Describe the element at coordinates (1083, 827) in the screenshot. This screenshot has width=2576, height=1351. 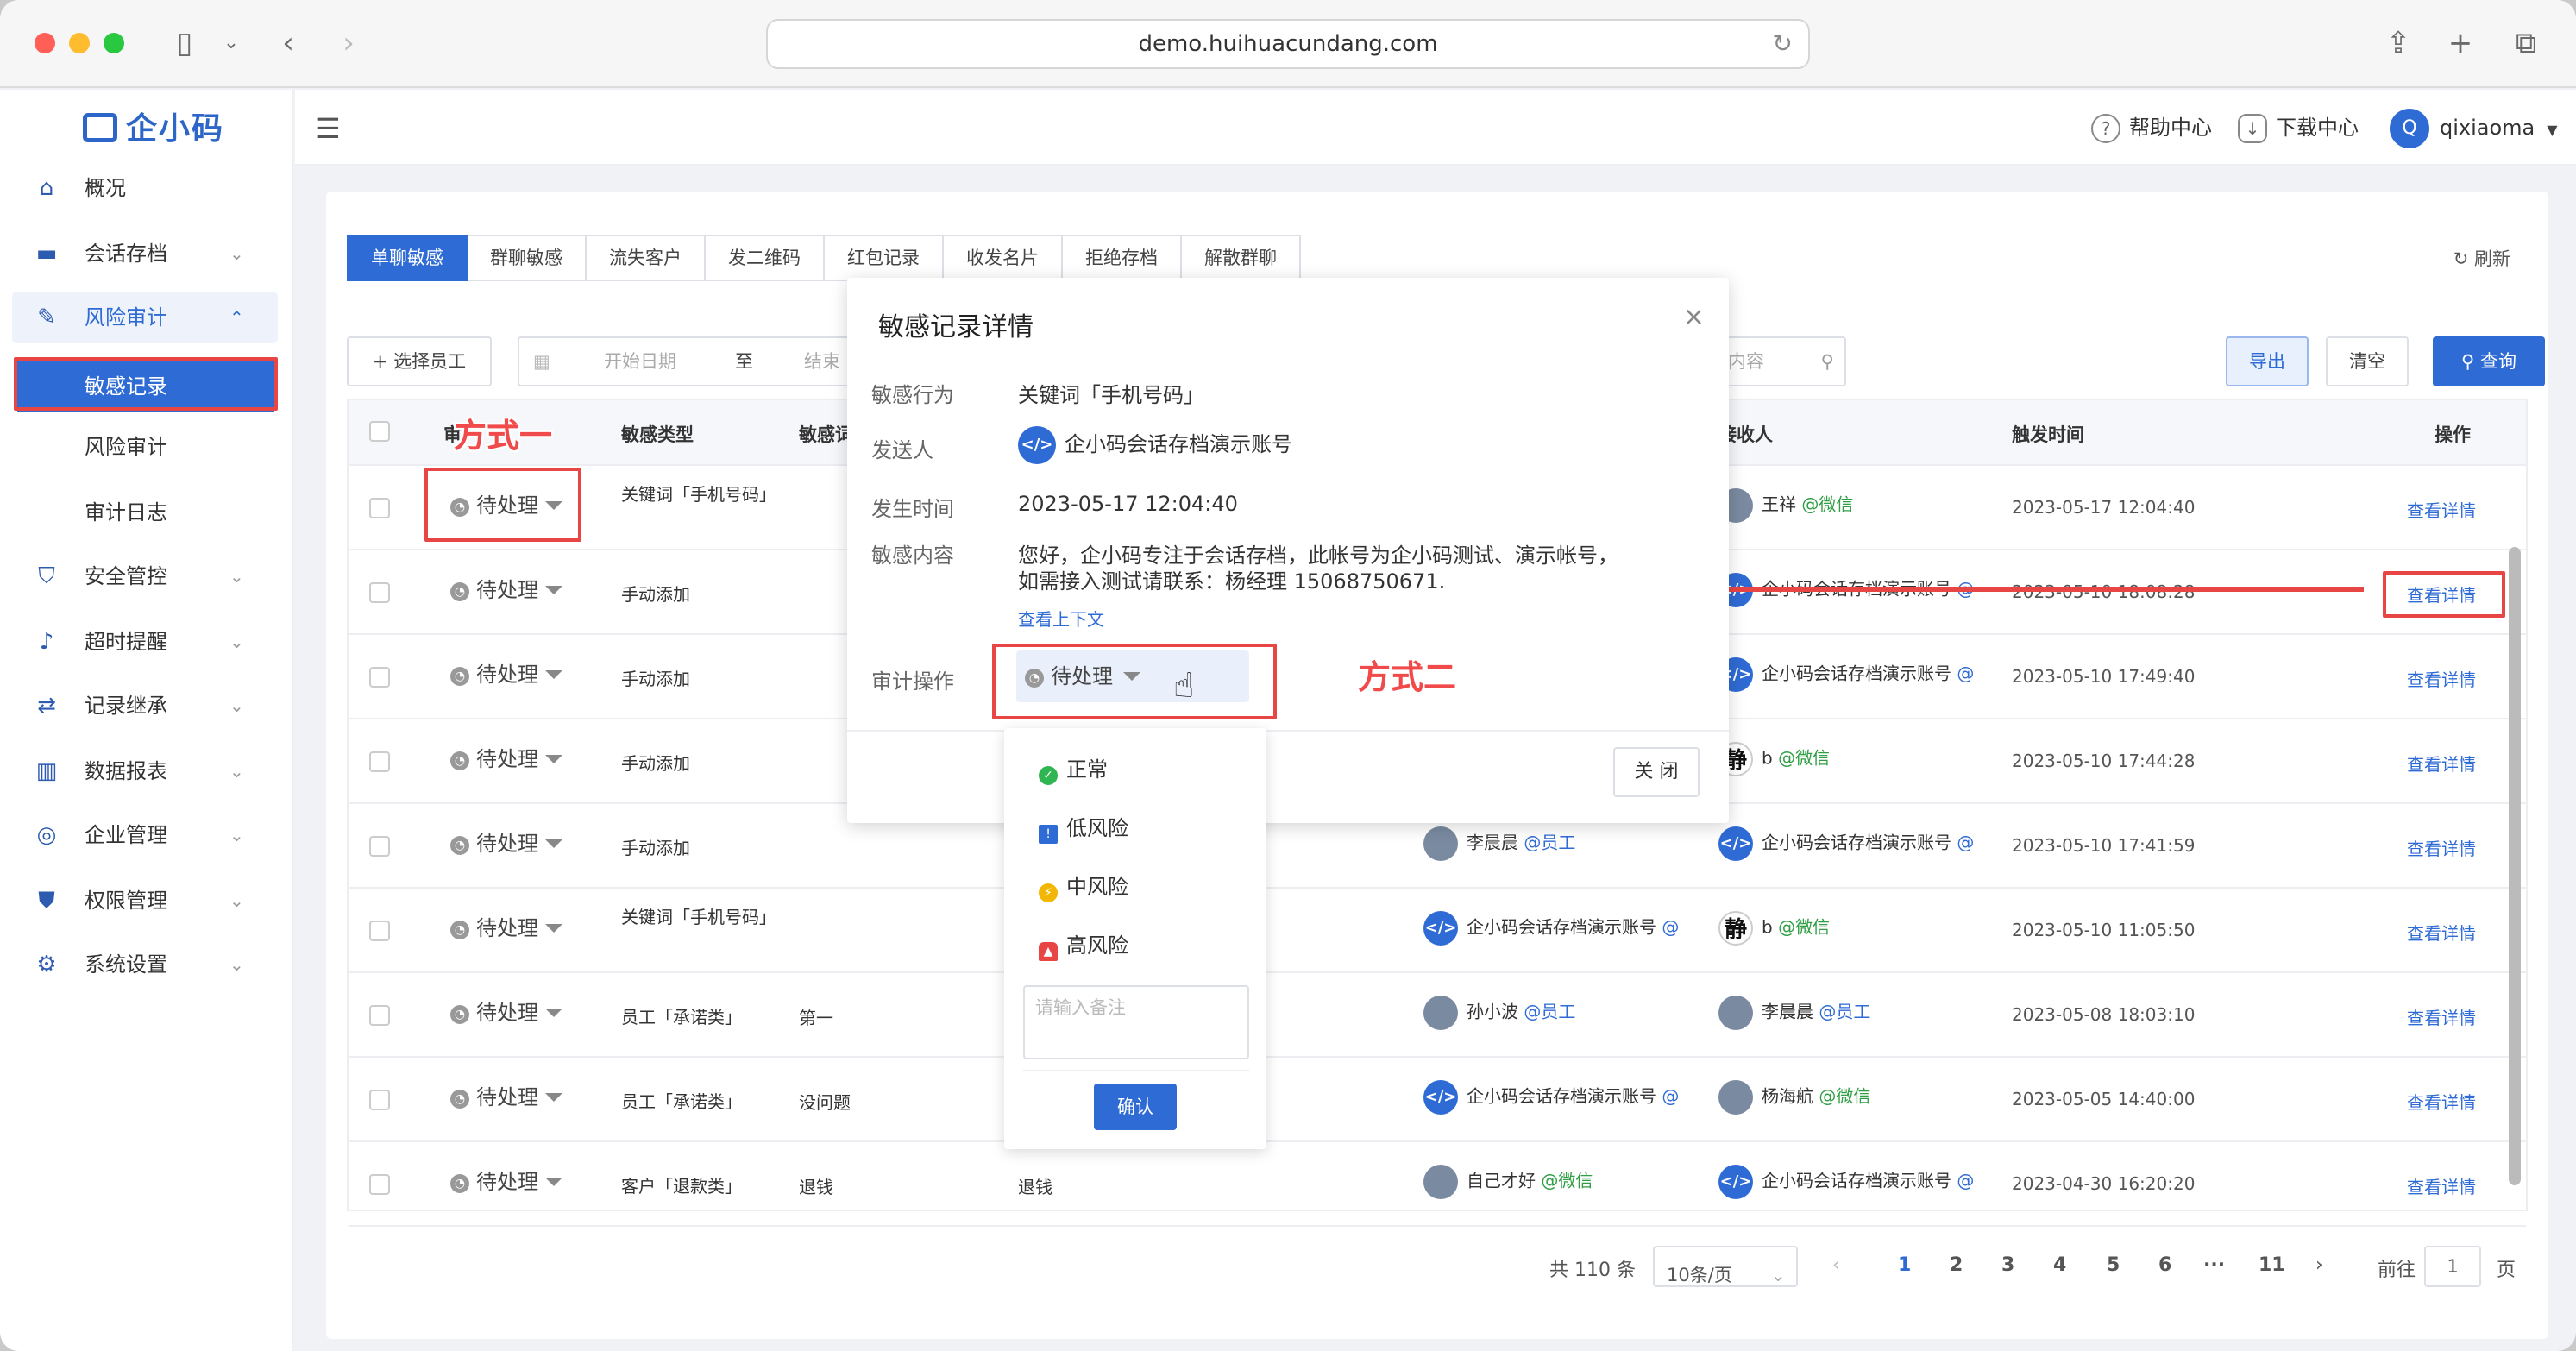
I see `option-low-risk: ! 低风险` at that location.